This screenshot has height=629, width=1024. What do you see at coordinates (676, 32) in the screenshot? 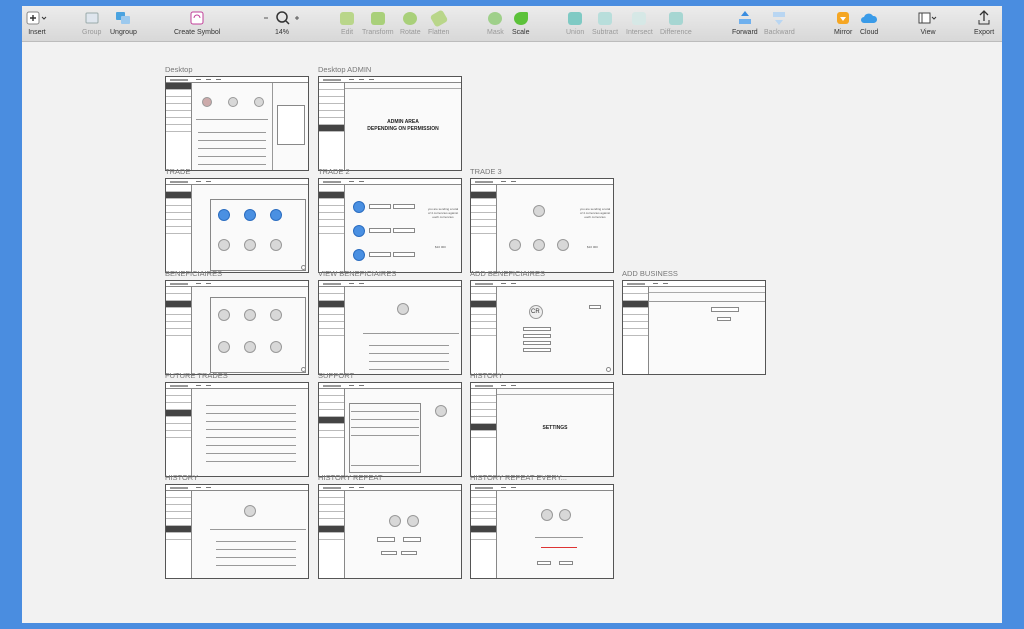
I see `difference-label: Difference` at bounding box center [676, 32].